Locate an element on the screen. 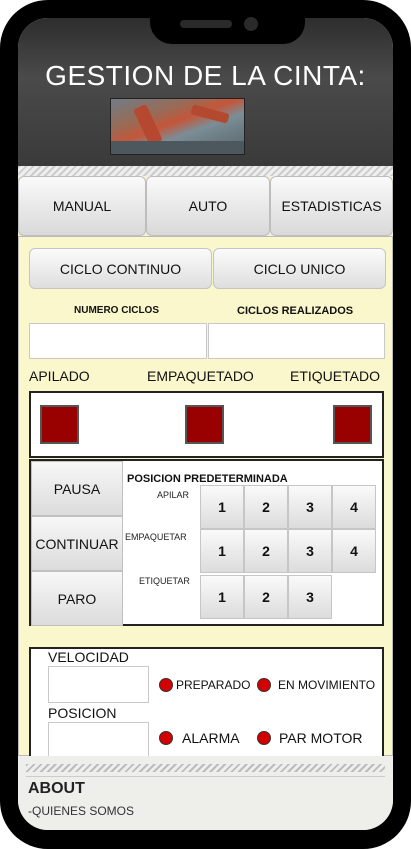 This screenshot has height=849, width=411. tab-manual: MANUAL is located at coordinates (82, 206).